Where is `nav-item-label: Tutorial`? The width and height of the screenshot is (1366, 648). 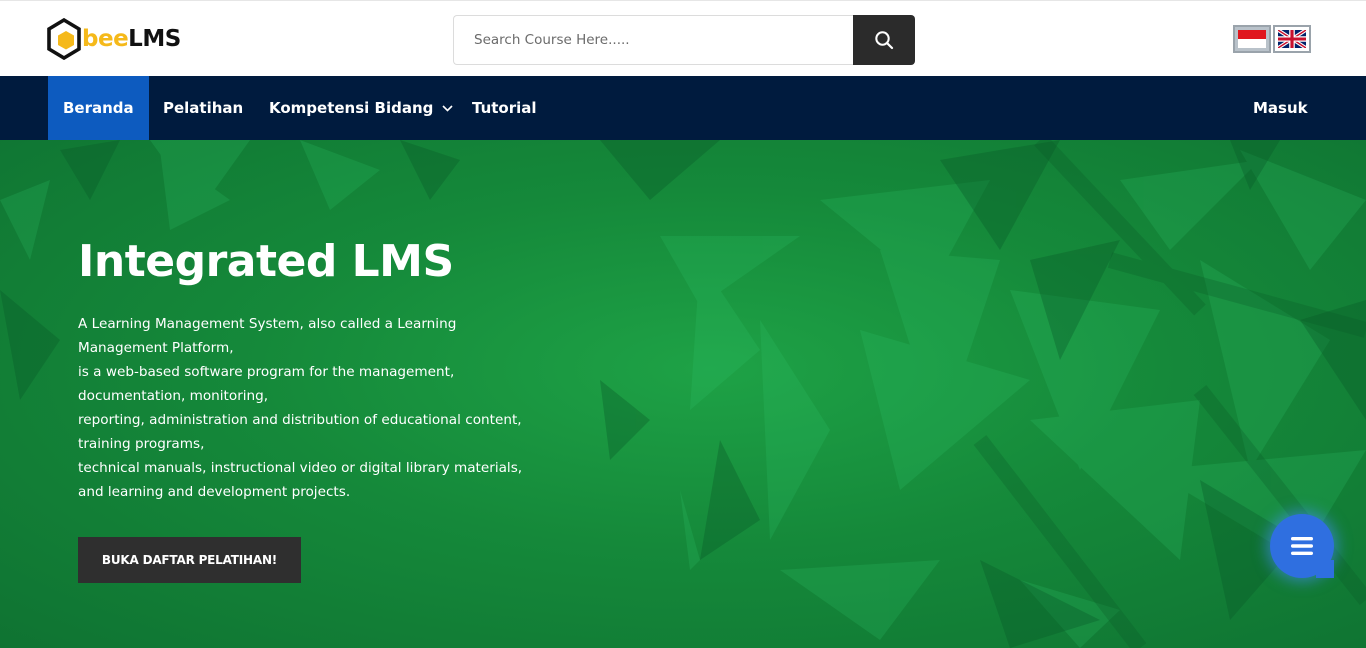
nav-item-label: Tutorial is located at coordinates (504, 108).